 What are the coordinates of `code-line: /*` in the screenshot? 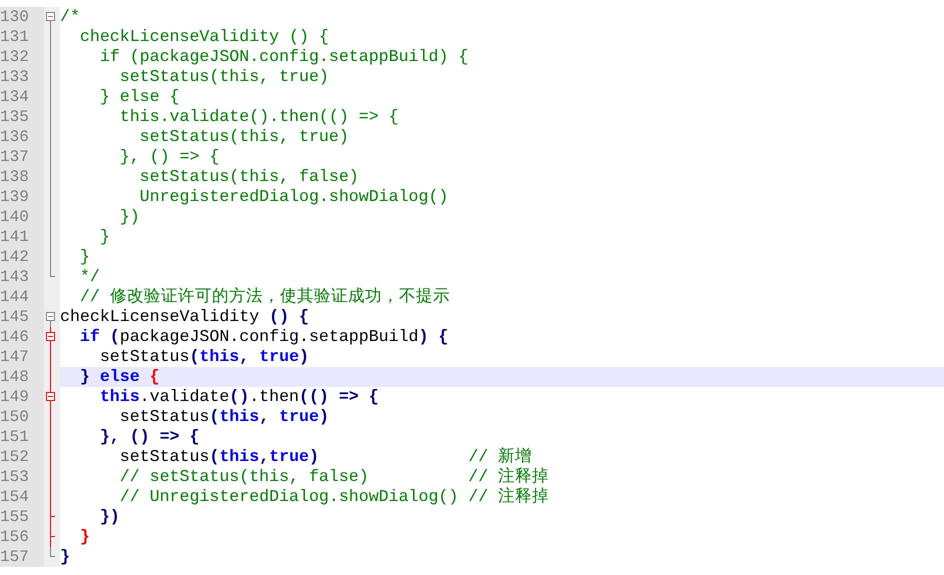 It's located at (70, 17).